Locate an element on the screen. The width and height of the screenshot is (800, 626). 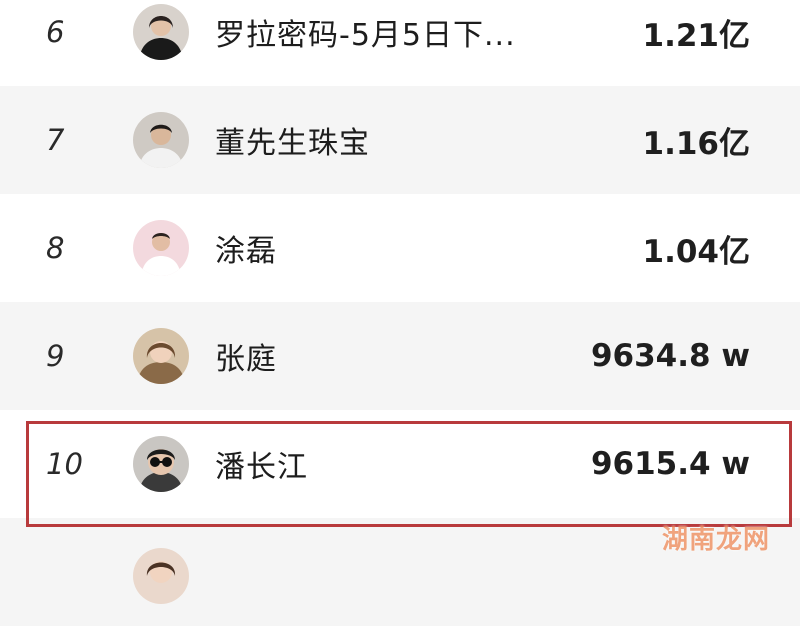
streamer-name: 张庭 is located at coordinates (246, 359).